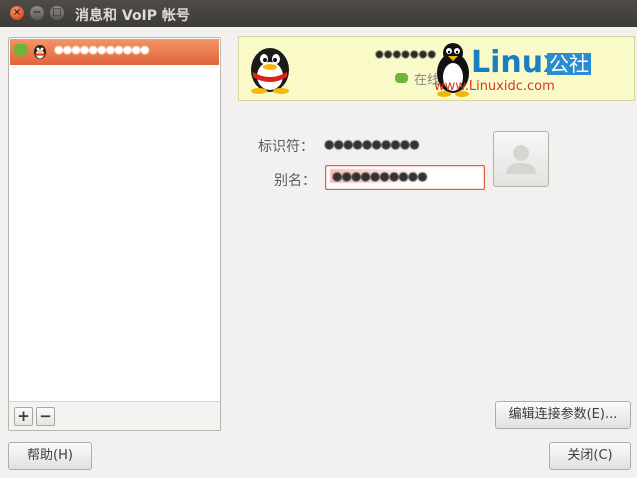 This screenshot has height=478, width=637. I want to click on minimize-icon: −, so click(37, 12).